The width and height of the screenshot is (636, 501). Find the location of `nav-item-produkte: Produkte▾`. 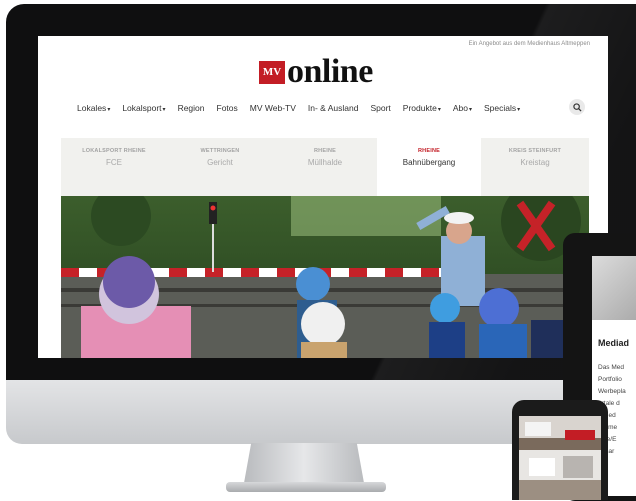

nav-item-produkte: Produkte▾ is located at coordinates (422, 108).